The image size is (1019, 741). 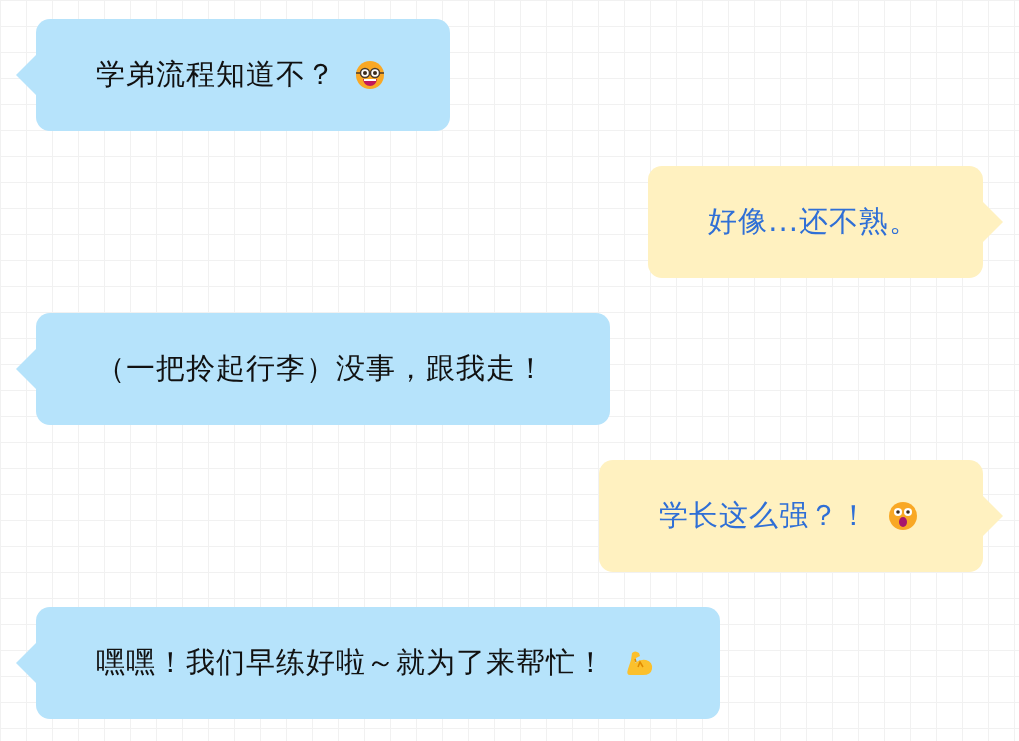 I want to click on nerd-face-icon, so click(x=370, y=75).